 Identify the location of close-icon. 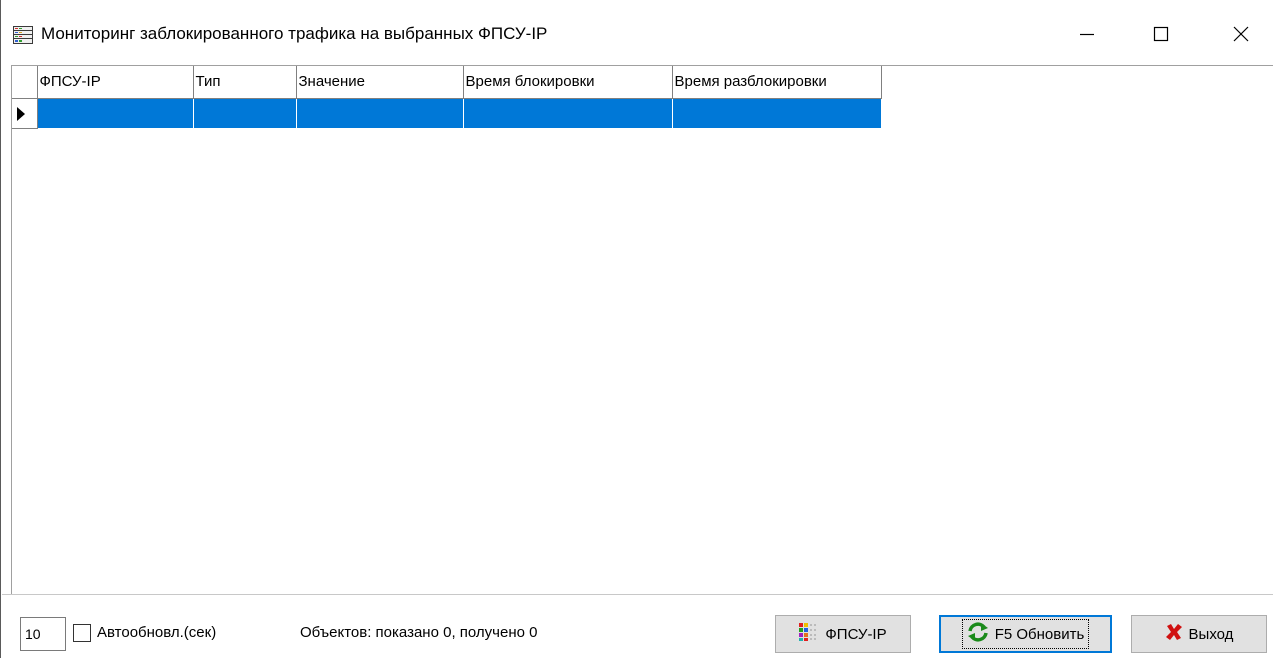
(1241, 36).